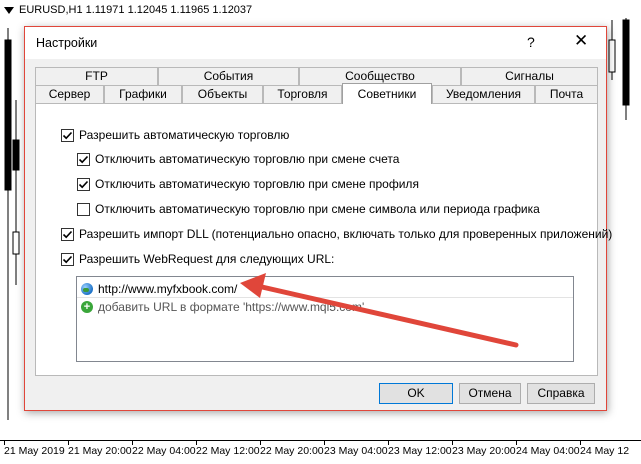 The width and height of the screenshot is (641, 464). What do you see at coordinates (228, 76) in the screenshot?
I see `tab-events: События` at bounding box center [228, 76].